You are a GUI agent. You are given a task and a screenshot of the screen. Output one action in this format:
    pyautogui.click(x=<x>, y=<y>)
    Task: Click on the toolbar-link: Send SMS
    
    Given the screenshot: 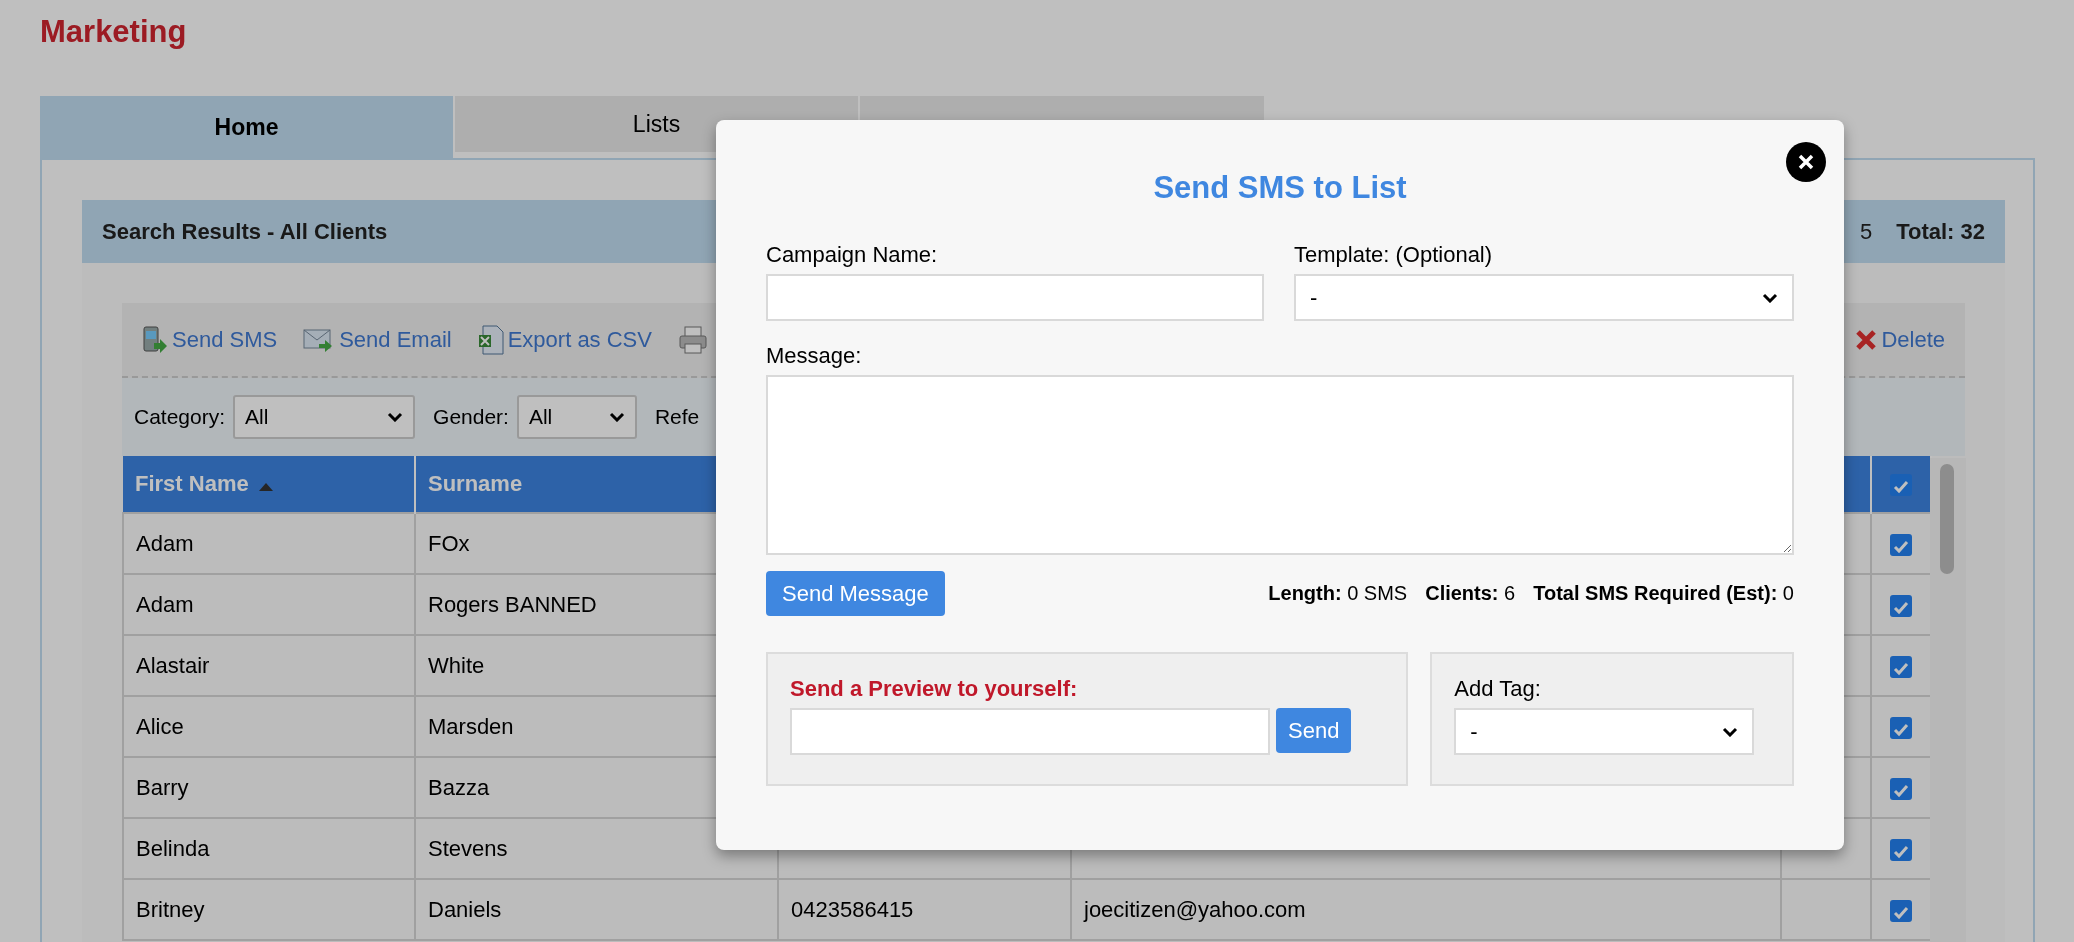 What is the action you would take?
    pyautogui.click(x=210, y=339)
    